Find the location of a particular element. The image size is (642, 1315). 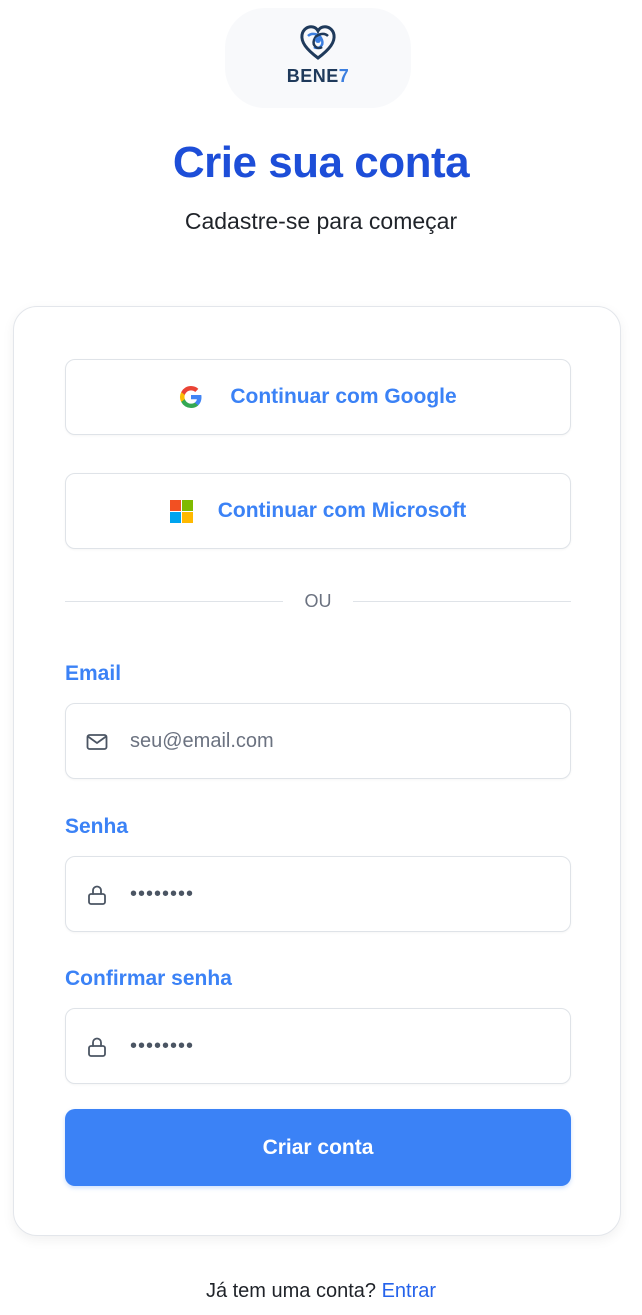

google-icon is located at coordinates (191, 397).